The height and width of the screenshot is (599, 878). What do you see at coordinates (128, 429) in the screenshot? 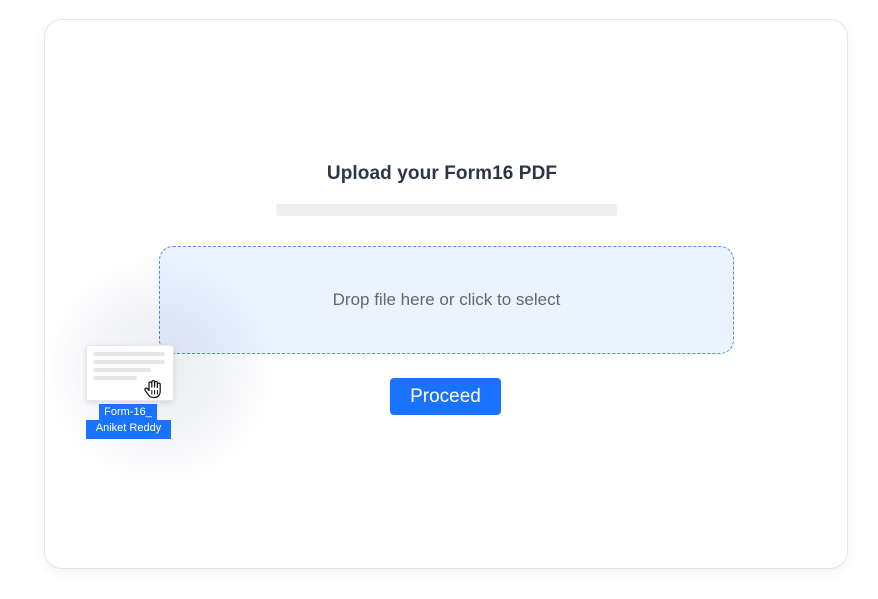
I see `dragged-file-name-line2: Aniket Reddy` at bounding box center [128, 429].